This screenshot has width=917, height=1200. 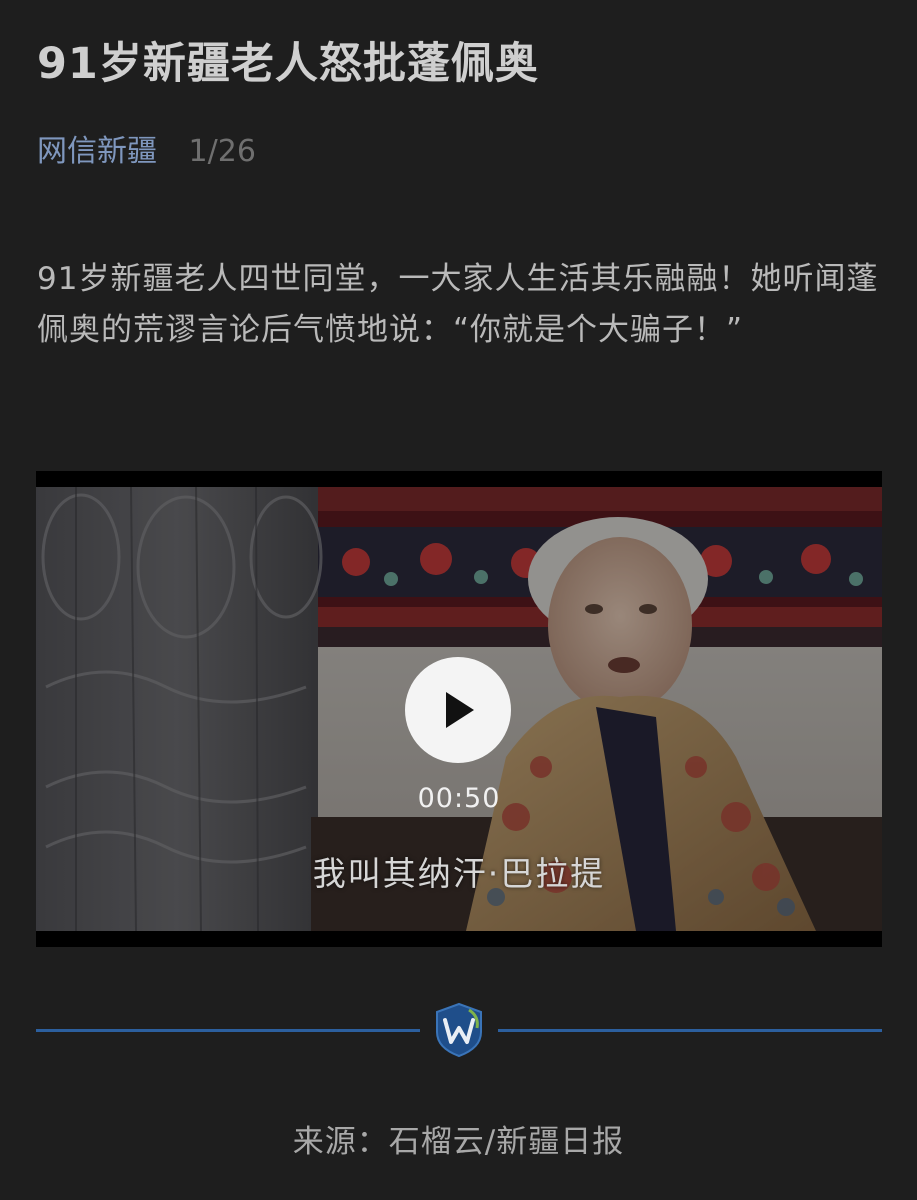 I want to click on article-meta: 网信新疆 1/26, so click(x=146, y=152).